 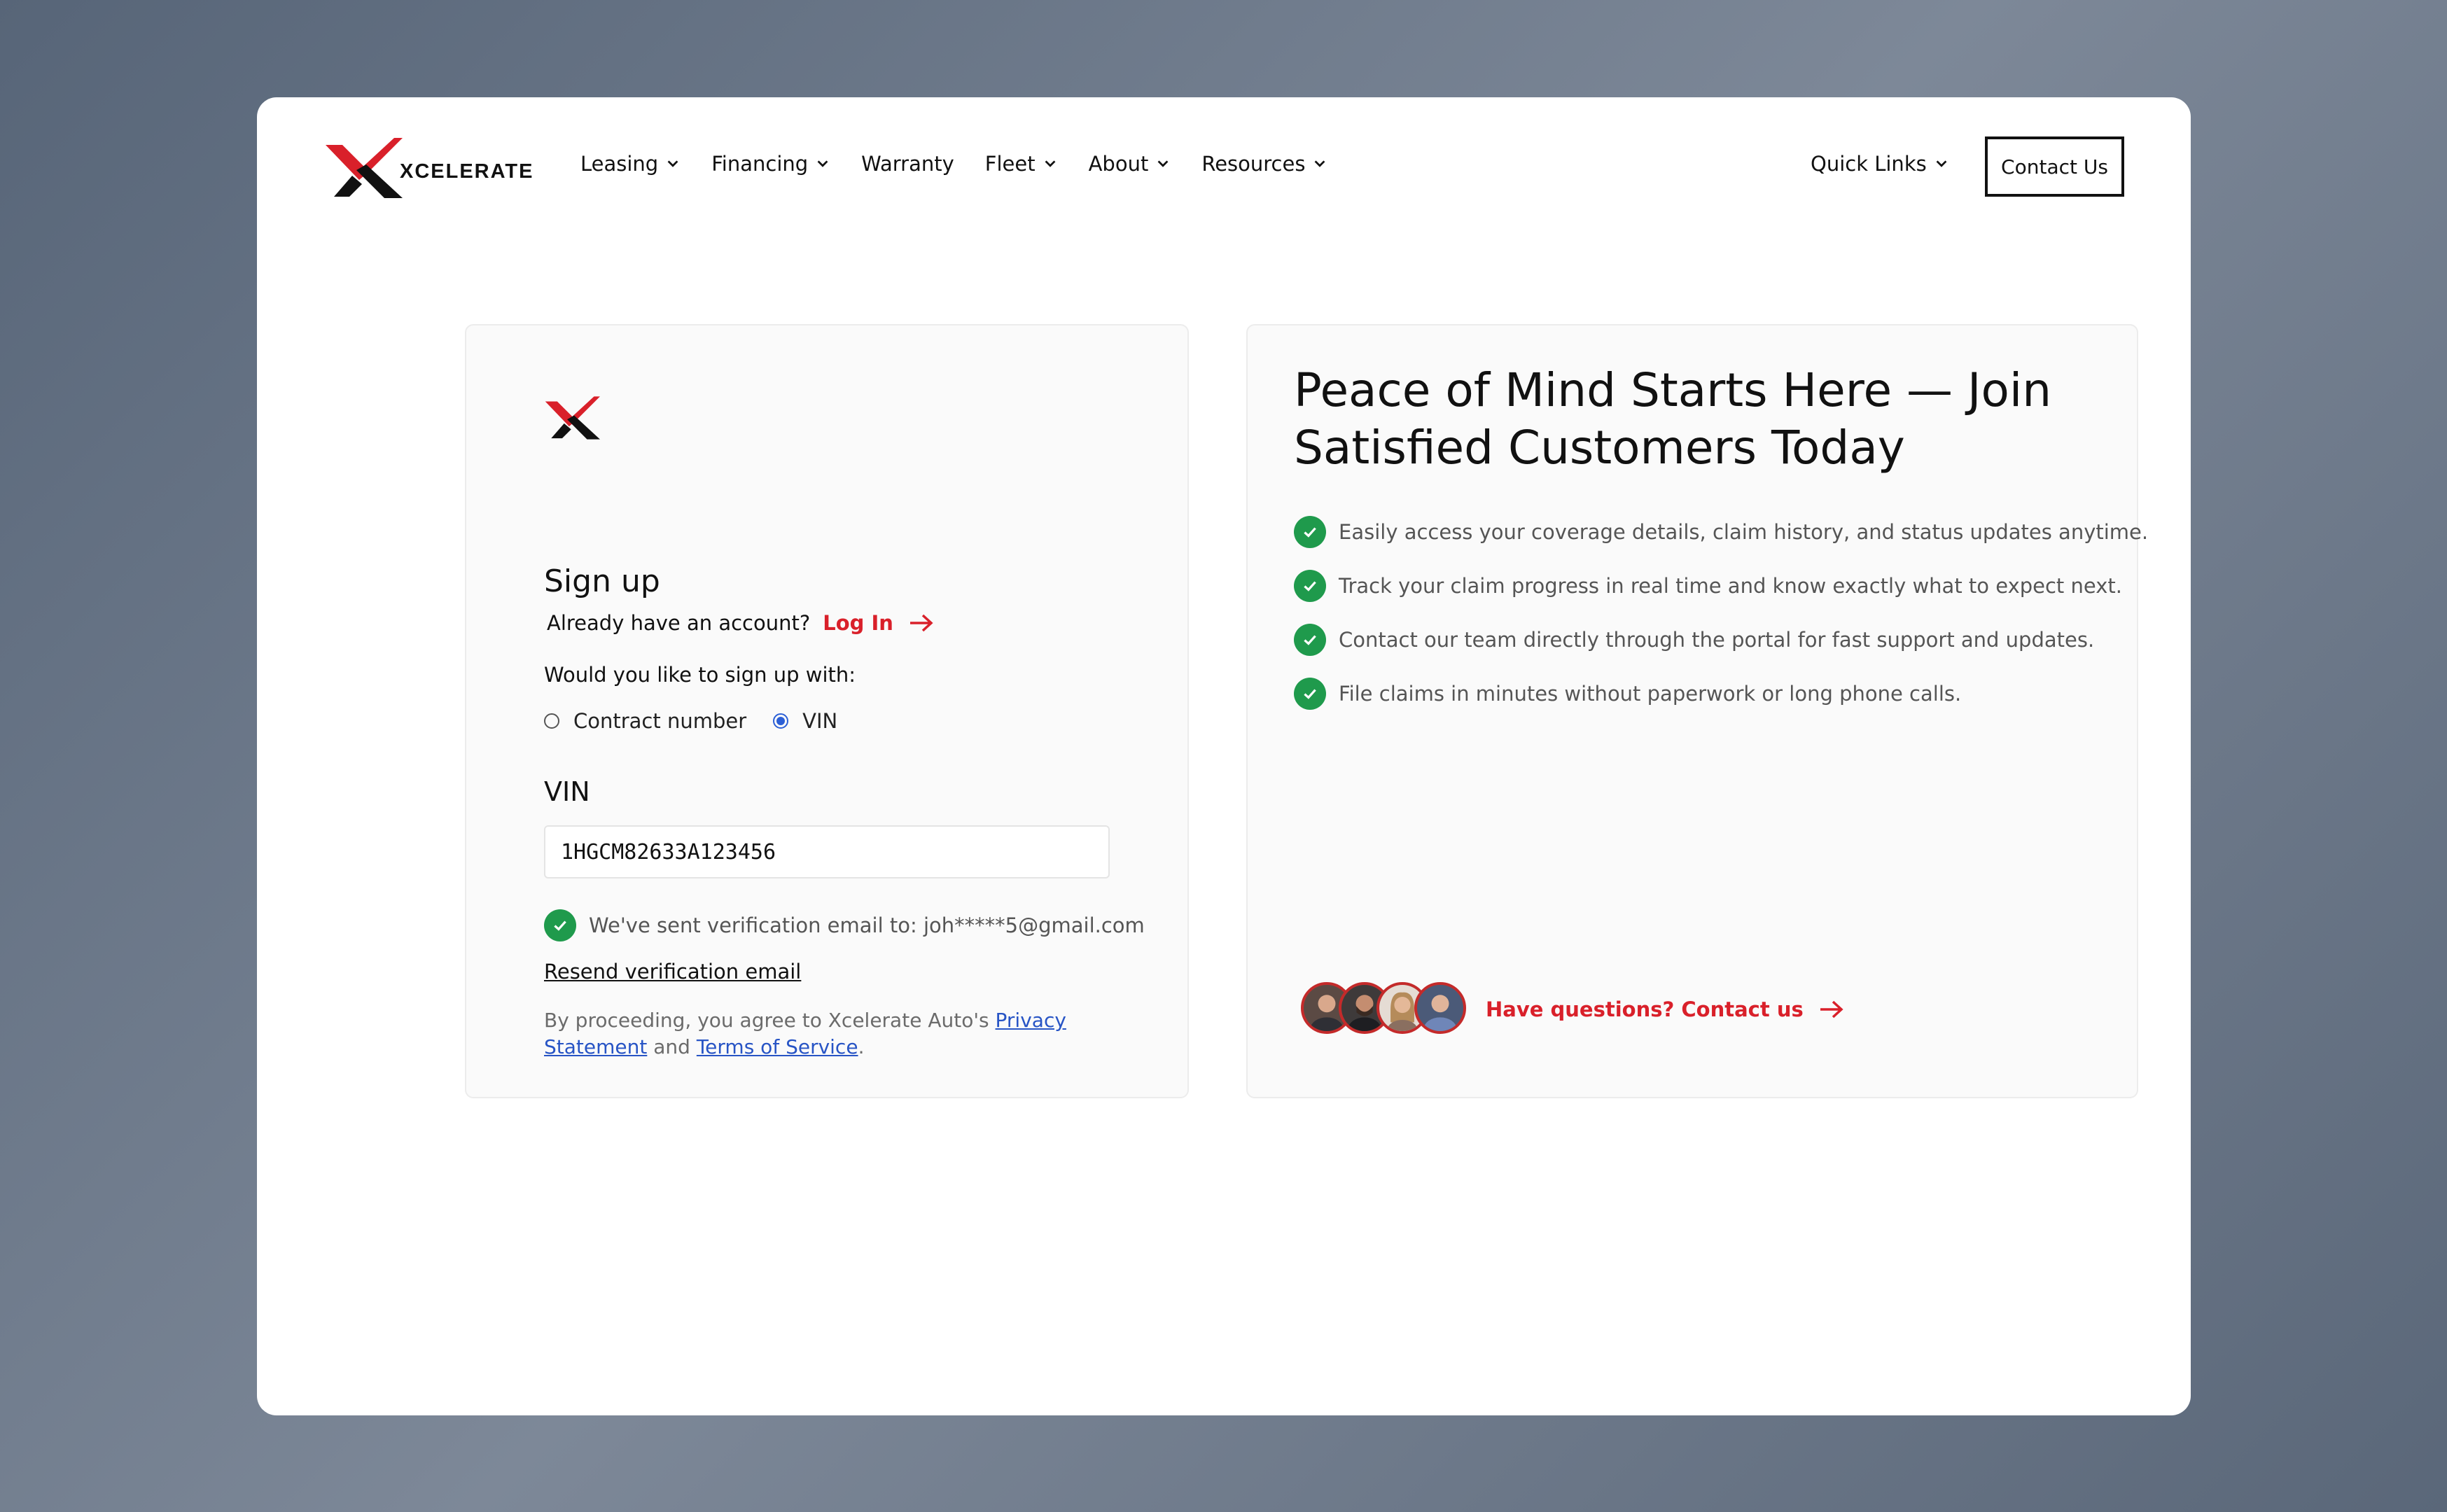 I want to click on resend-verification-link: Resend verification email, so click(x=673, y=971).